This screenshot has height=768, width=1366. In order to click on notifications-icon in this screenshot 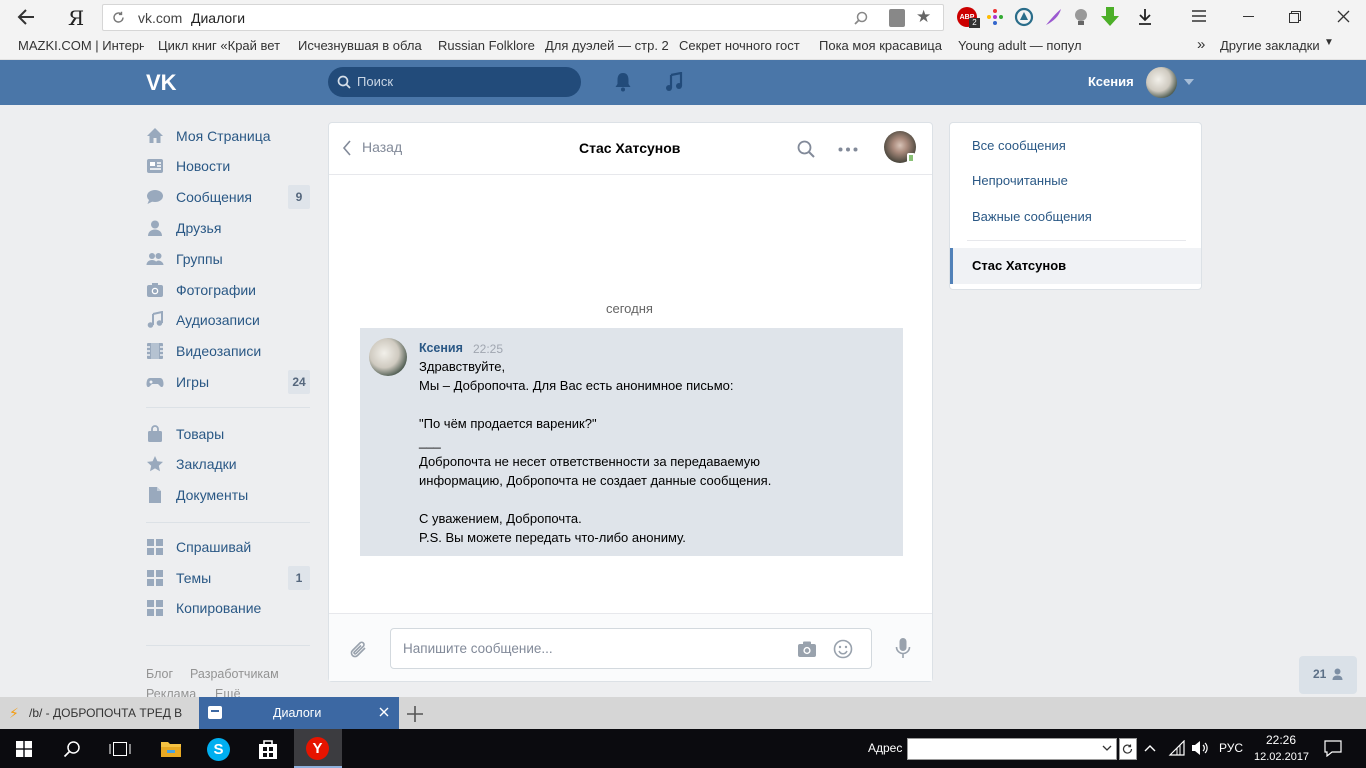, I will do `click(1333, 748)`.